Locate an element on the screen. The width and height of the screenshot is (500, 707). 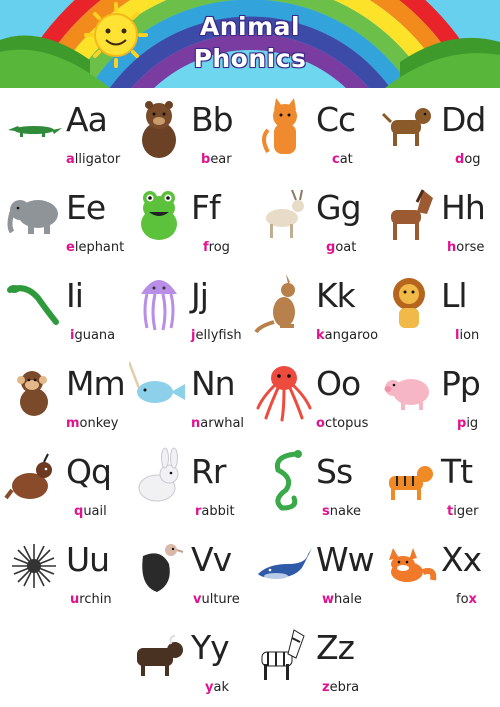
grid-row: Aa alligator Bb bear Cc cat Dd dog is located at coordinates (250, 132).